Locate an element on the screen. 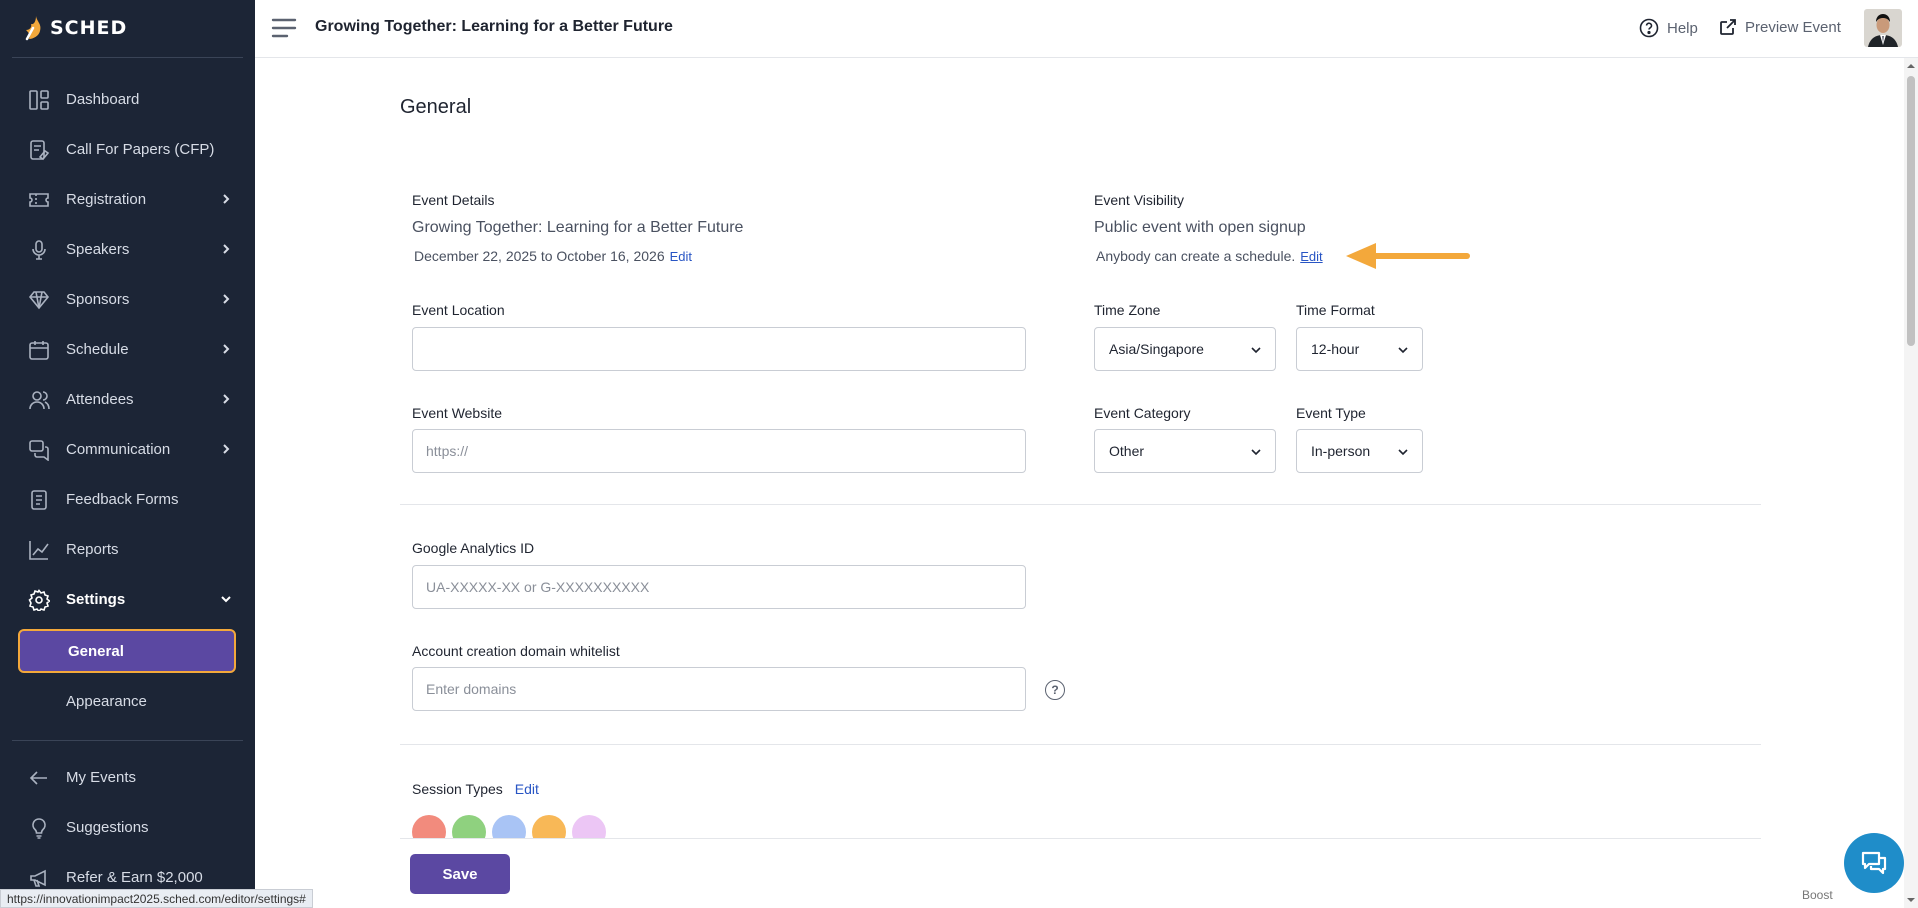  event-location-input is located at coordinates (719, 349).